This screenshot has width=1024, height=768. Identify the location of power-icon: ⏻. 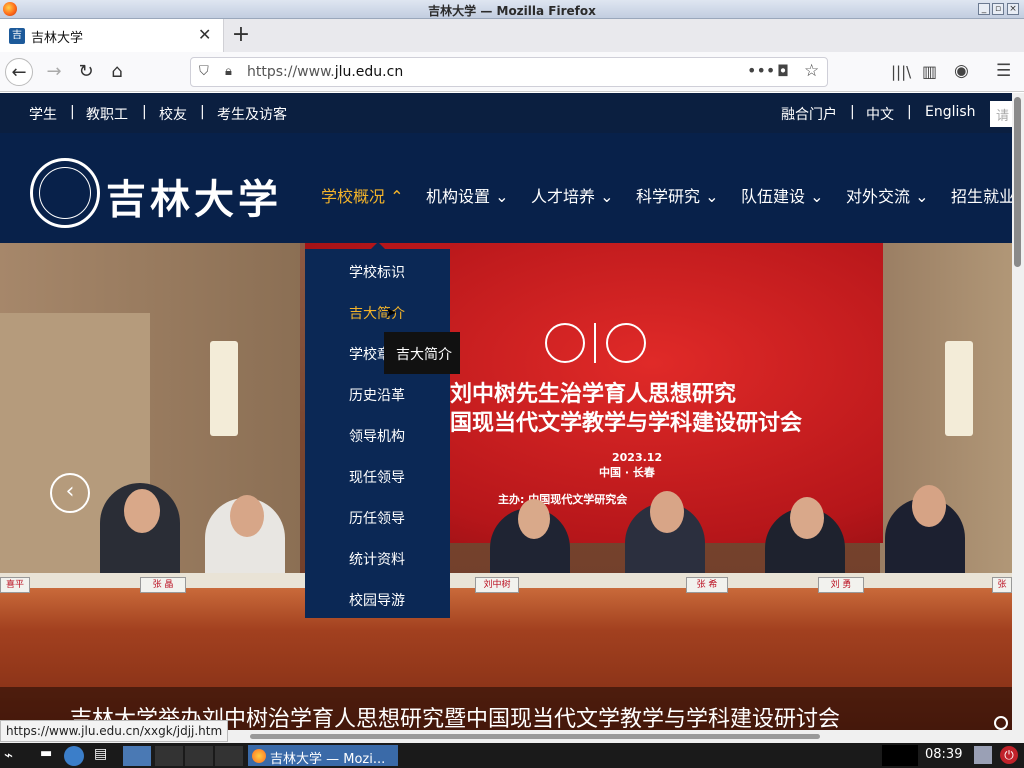
(1009, 755).